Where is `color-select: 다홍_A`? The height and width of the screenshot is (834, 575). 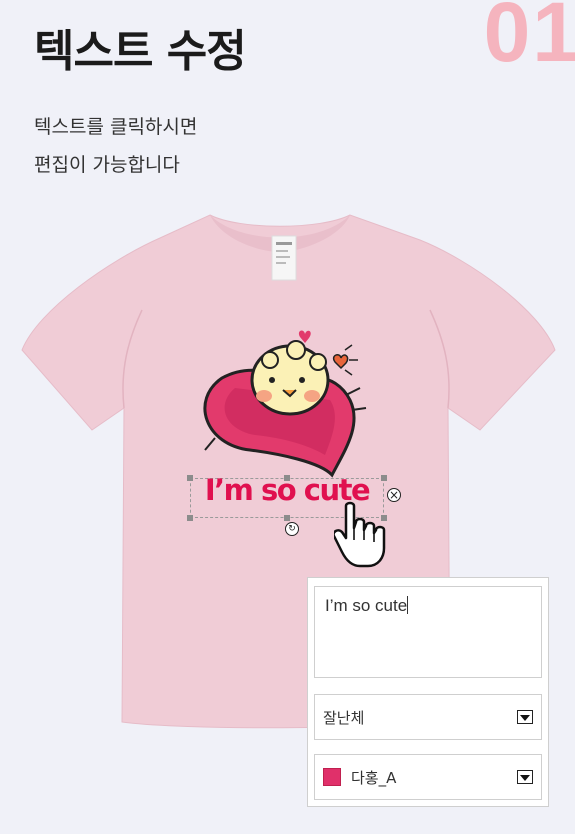 color-select: 다홍_A is located at coordinates (428, 777).